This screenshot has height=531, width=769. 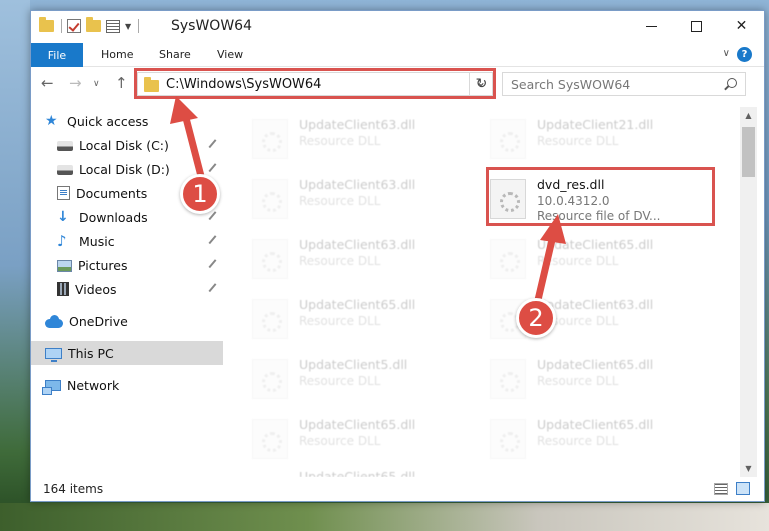 I want to click on pictures-icon, so click(x=64, y=265).